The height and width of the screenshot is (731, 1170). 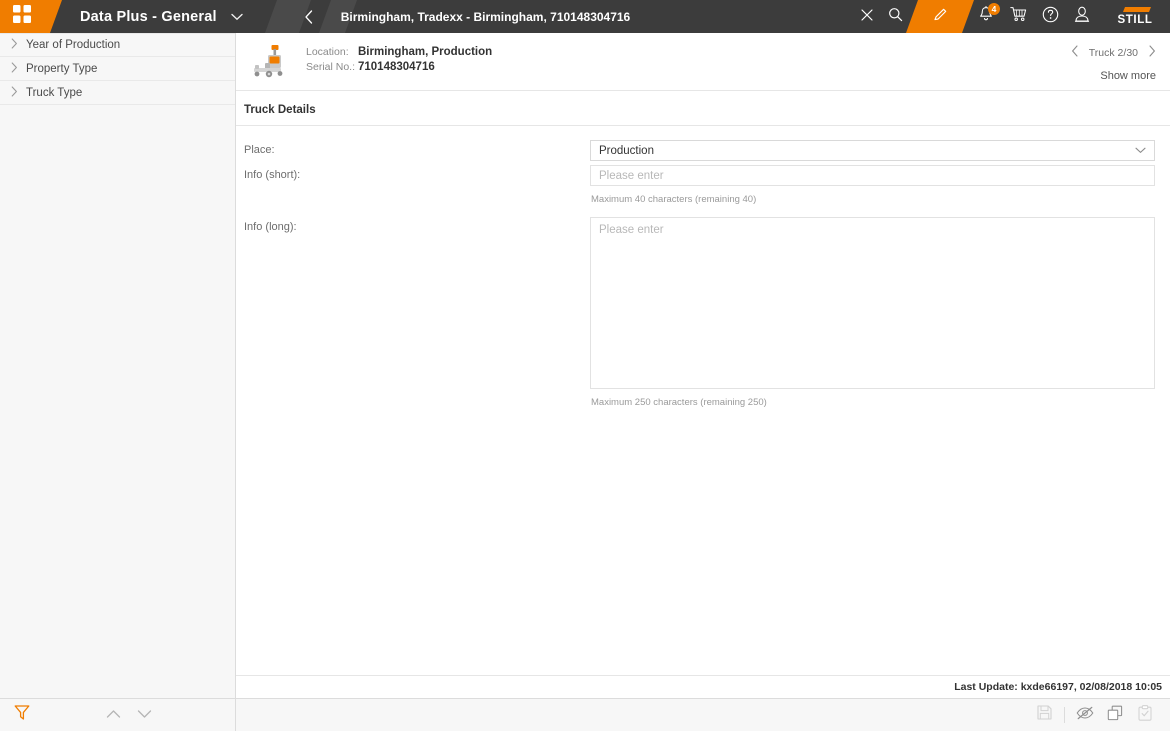 What do you see at coordinates (113, 715) in the screenshot?
I see `chevron-up-icon` at bounding box center [113, 715].